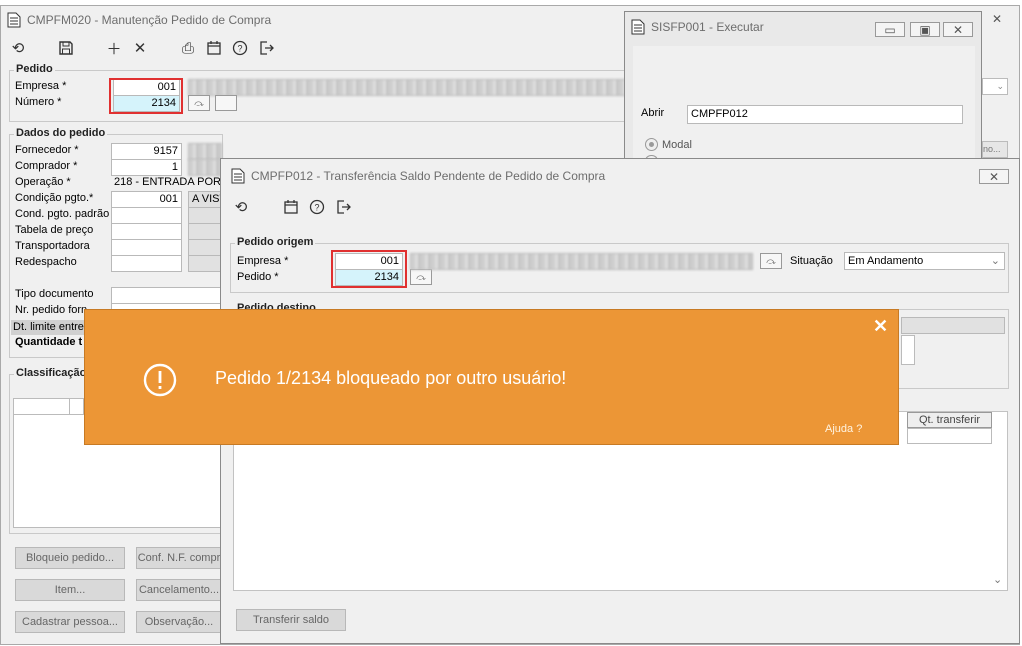 This screenshot has height=646, width=1022. I want to click on empresa-label: Empresa *, so click(41, 86).